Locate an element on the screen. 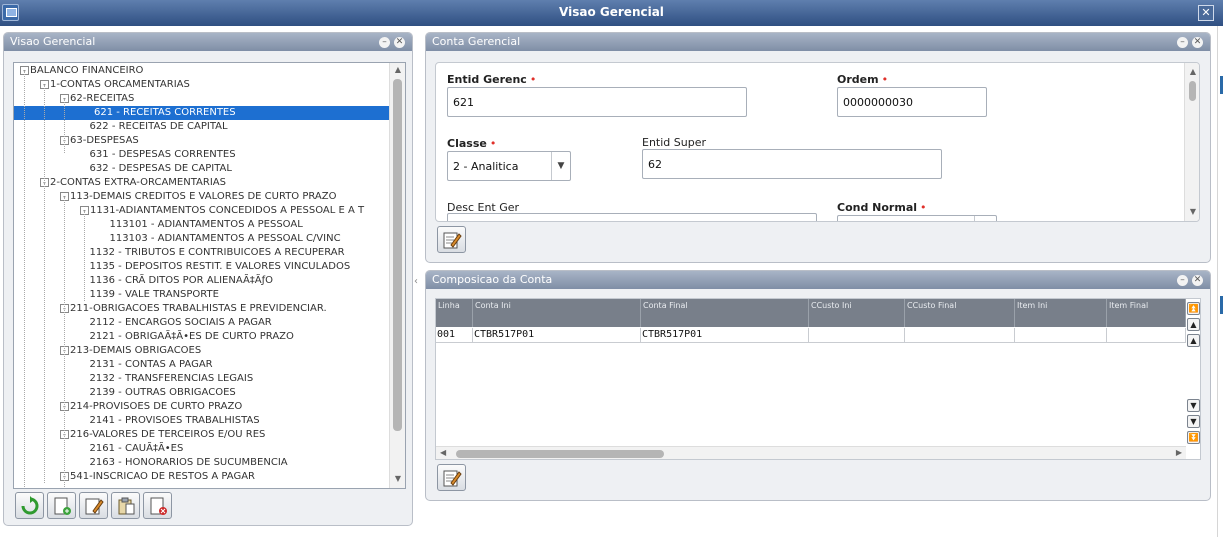 The width and height of the screenshot is (1223, 537). tree-item: -1-CONTAS ORCAMENTARIAS is located at coordinates (115, 85).